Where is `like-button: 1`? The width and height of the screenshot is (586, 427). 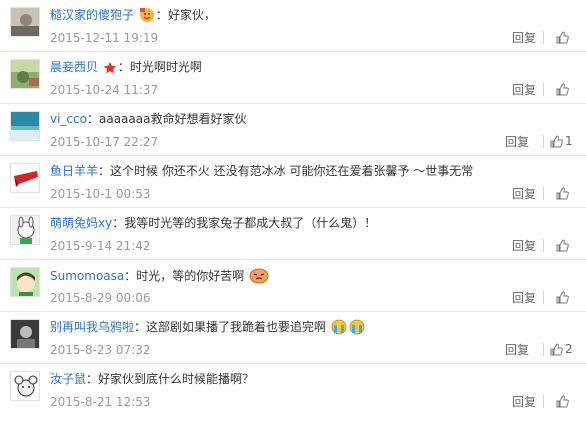 like-button: 1 is located at coordinates (561, 141).